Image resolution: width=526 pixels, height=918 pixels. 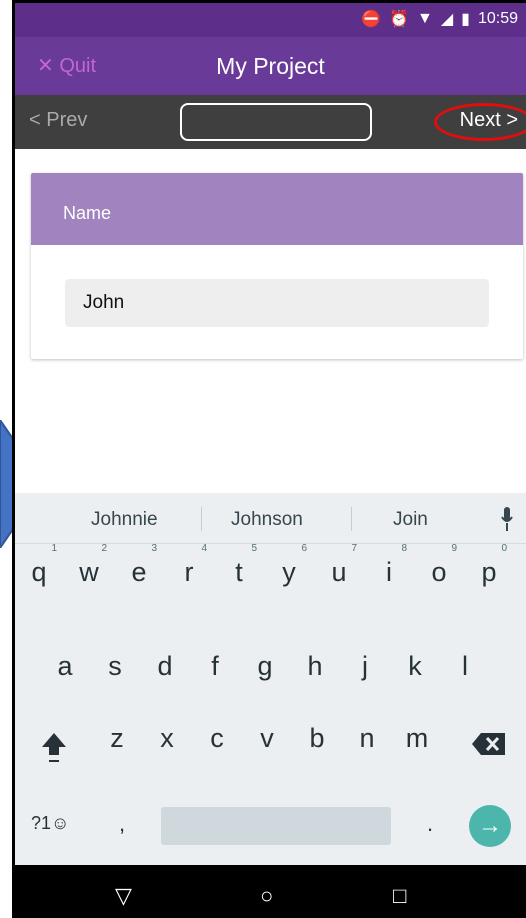 What do you see at coordinates (371, 19) in the screenshot?
I see `do-not-disturb-icon: ⛔` at bounding box center [371, 19].